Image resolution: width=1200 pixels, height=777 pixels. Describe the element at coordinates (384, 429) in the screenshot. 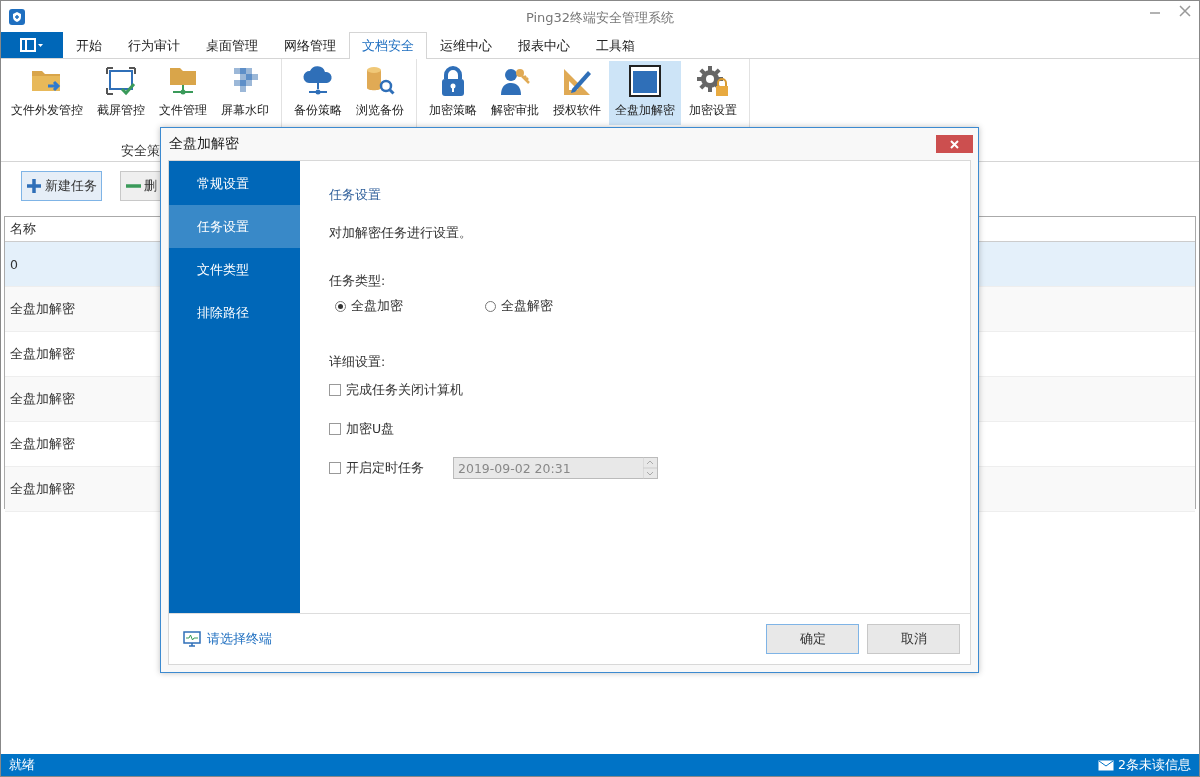

I see `checkbox-option: 加密U盘` at that location.